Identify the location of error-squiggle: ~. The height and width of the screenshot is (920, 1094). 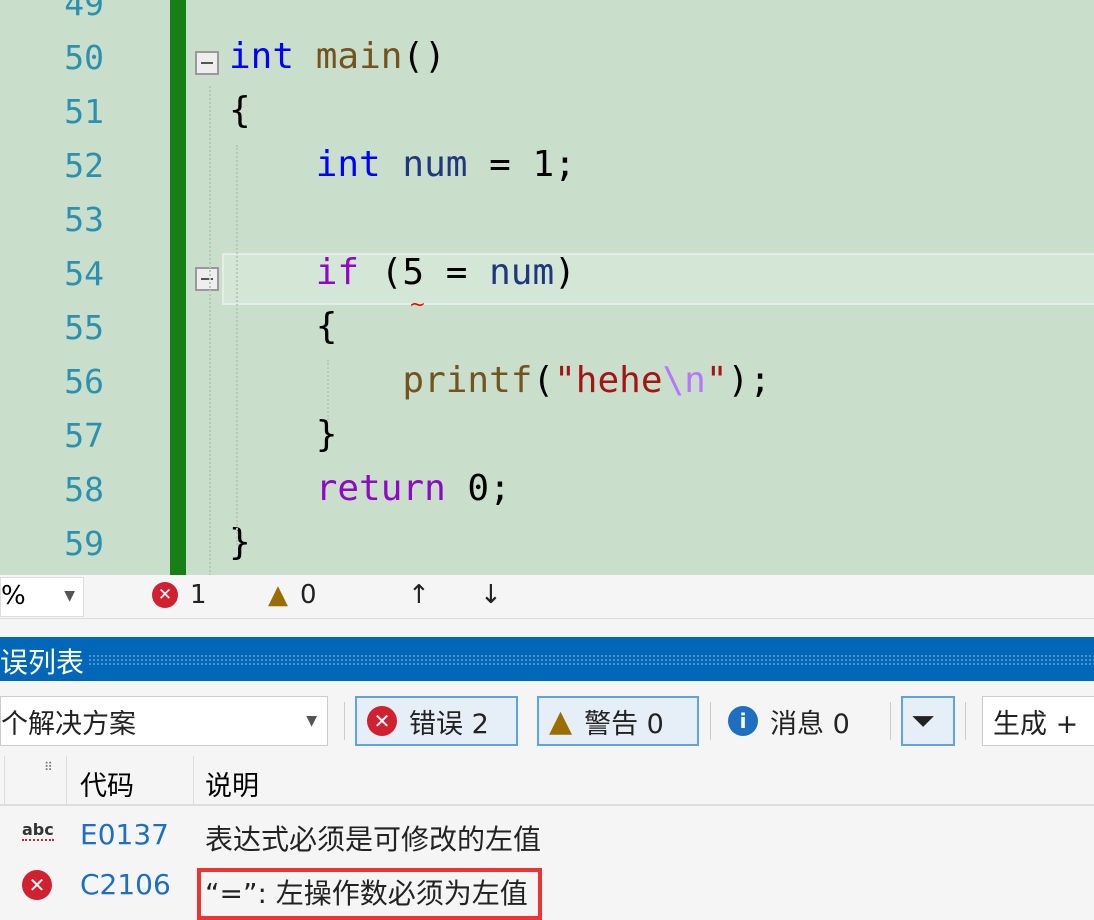
(417, 304).